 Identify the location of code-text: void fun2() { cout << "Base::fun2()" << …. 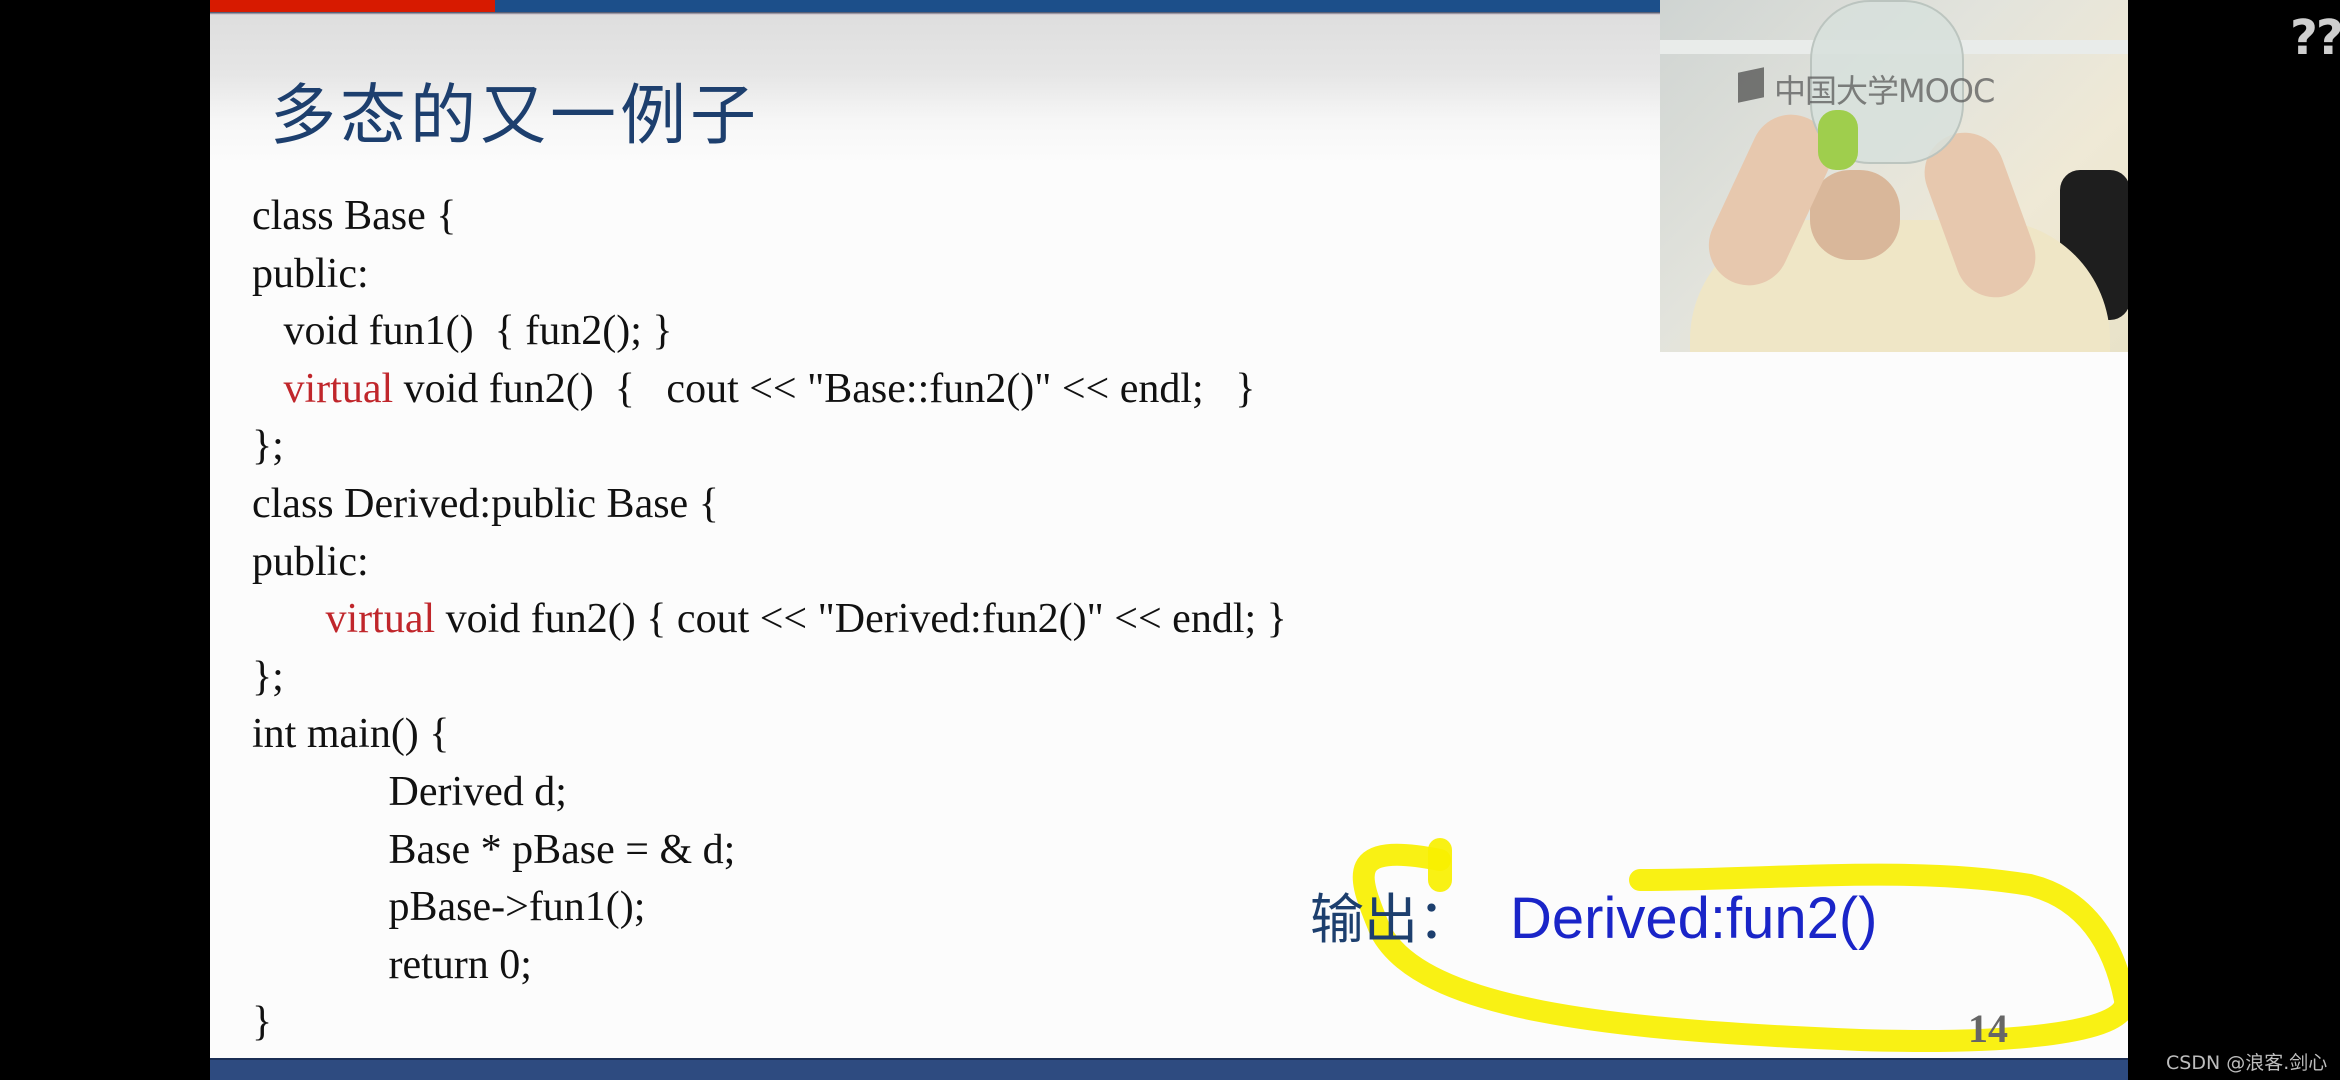
(824, 388).